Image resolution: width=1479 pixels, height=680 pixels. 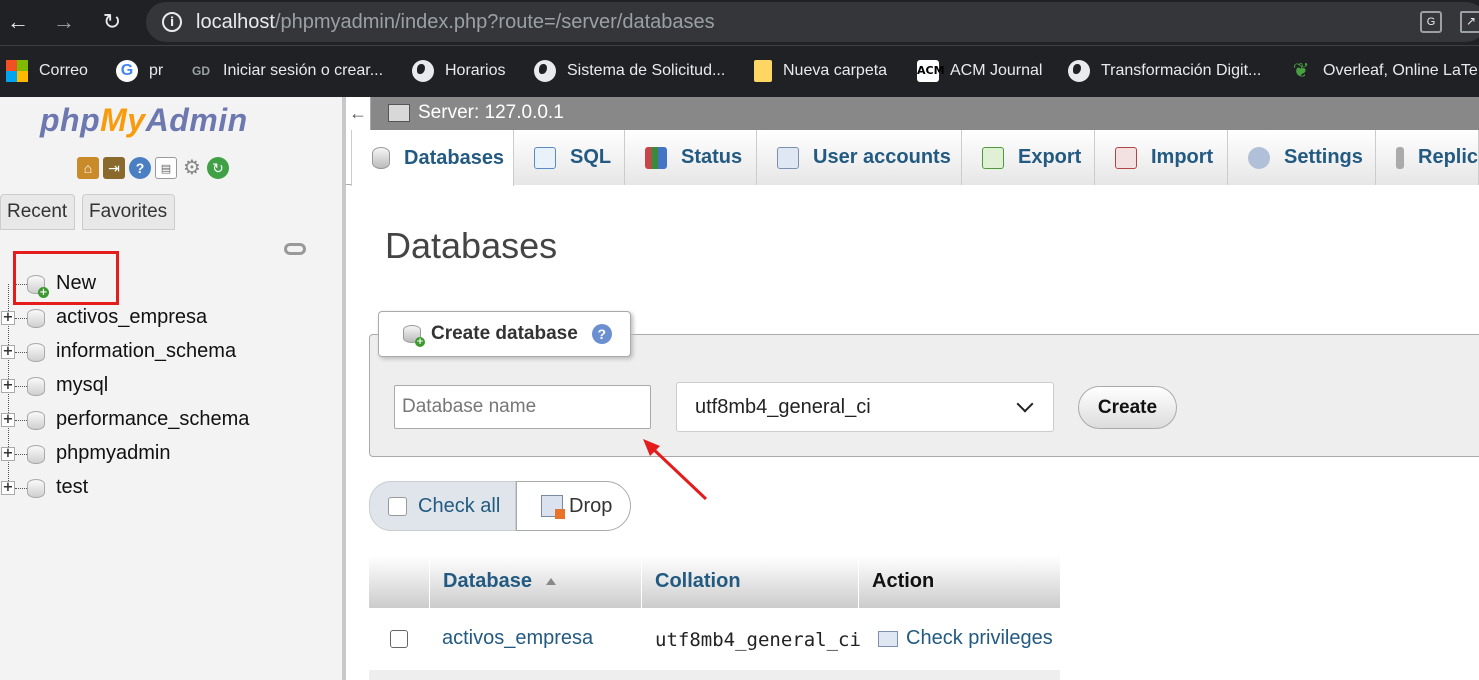 I want to click on reload-icon: ↻, so click(x=112, y=22).